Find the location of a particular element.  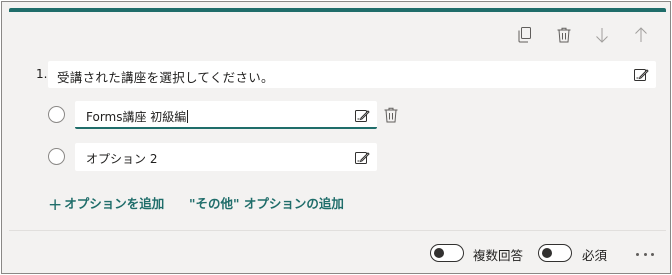

trash-icon is located at coordinates (564, 35).